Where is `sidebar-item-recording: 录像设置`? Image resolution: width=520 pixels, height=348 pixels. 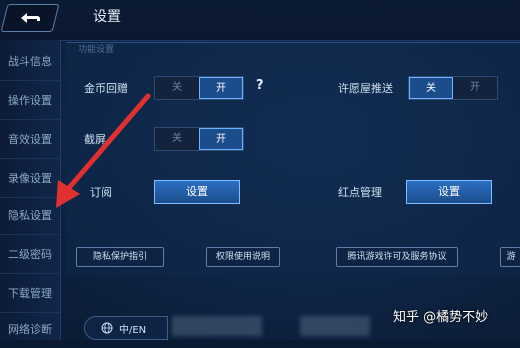
sidebar-item-recording: 录像设置 is located at coordinates (30, 179).